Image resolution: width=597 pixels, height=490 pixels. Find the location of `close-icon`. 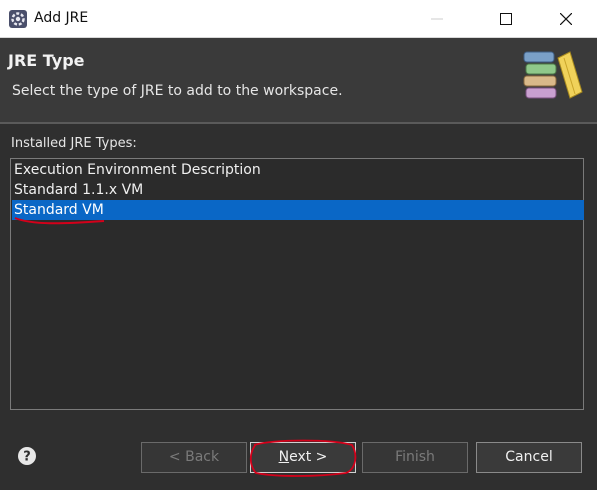

close-icon is located at coordinates (566, 19).